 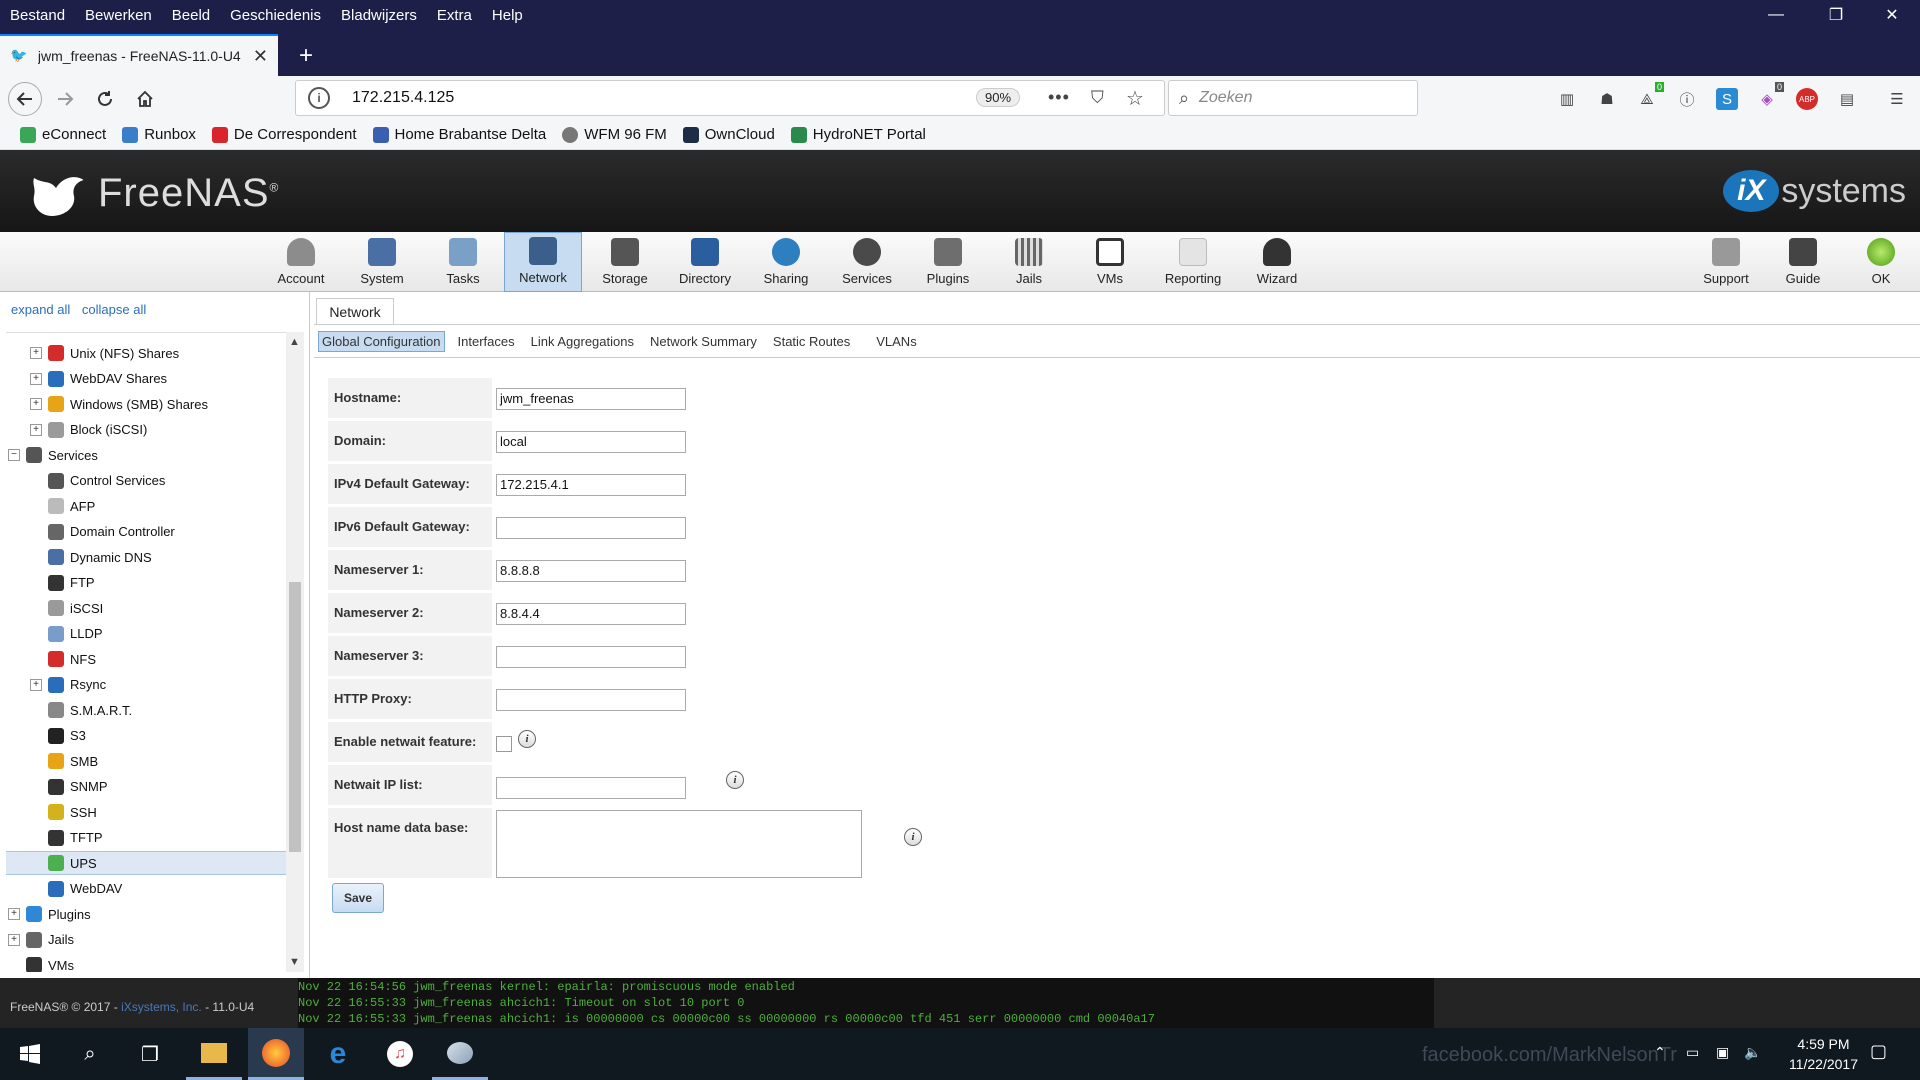 What do you see at coordinates (301, 262) in the screenshot?
I see `toolbar-account: Account` at bounding box center [301, 262].